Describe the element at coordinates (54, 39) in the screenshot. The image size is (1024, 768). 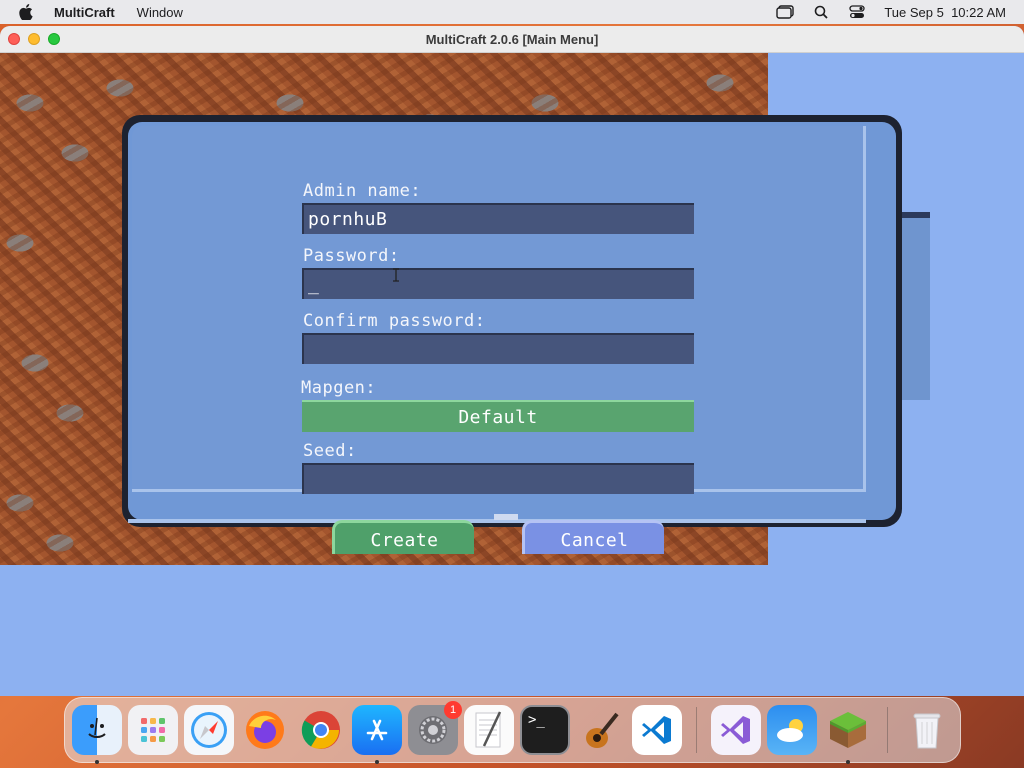
I see `zoom-window-button` at that location.